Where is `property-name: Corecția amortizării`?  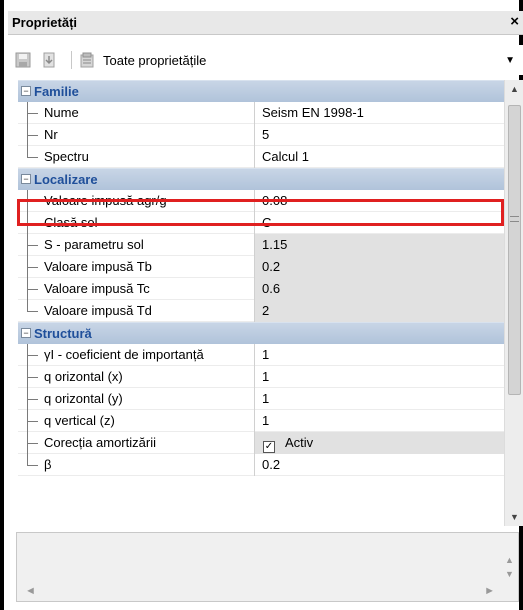 property-name: Corecția amortizării is located at coordinates (100, 442).